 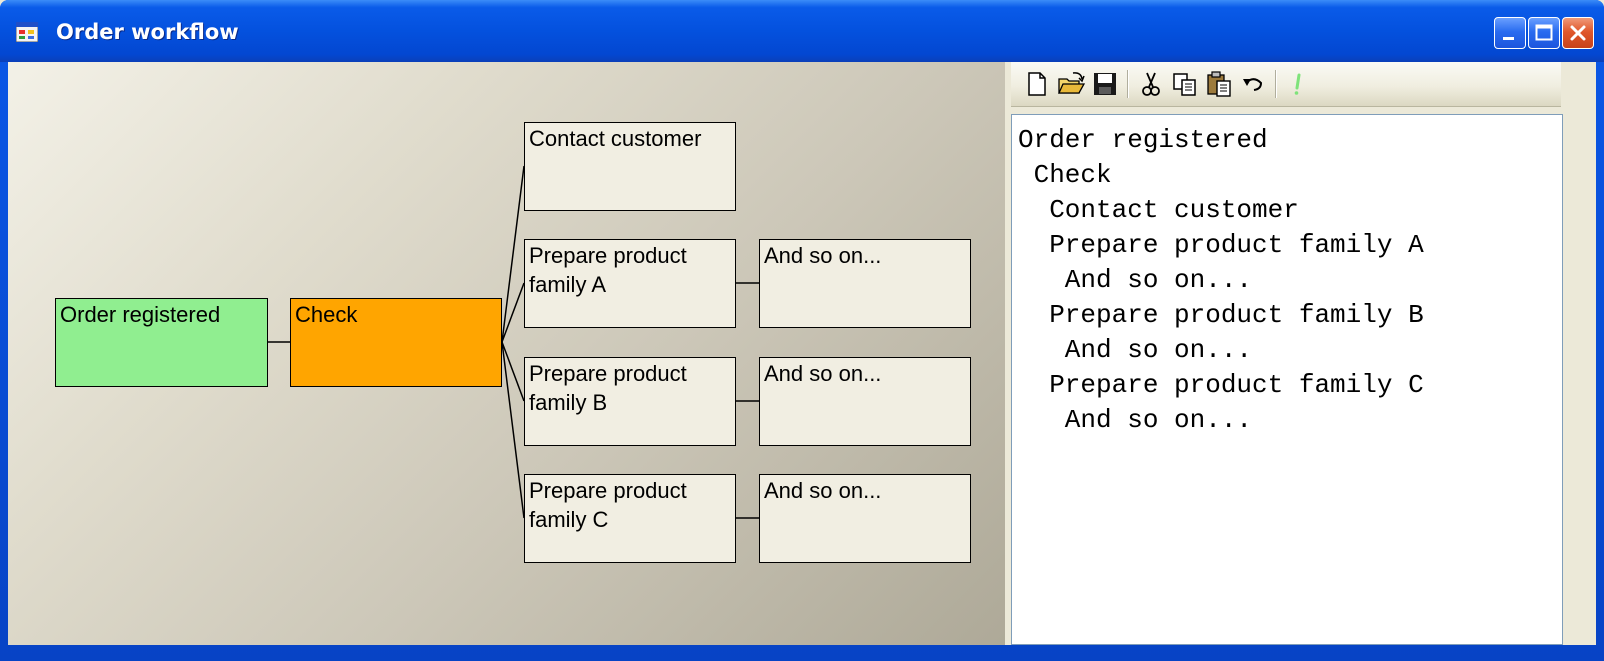 What do you see at coordinates (1219, 84) in the screenshot?
I see `paste-icon` at bounding box center [1219, 84].